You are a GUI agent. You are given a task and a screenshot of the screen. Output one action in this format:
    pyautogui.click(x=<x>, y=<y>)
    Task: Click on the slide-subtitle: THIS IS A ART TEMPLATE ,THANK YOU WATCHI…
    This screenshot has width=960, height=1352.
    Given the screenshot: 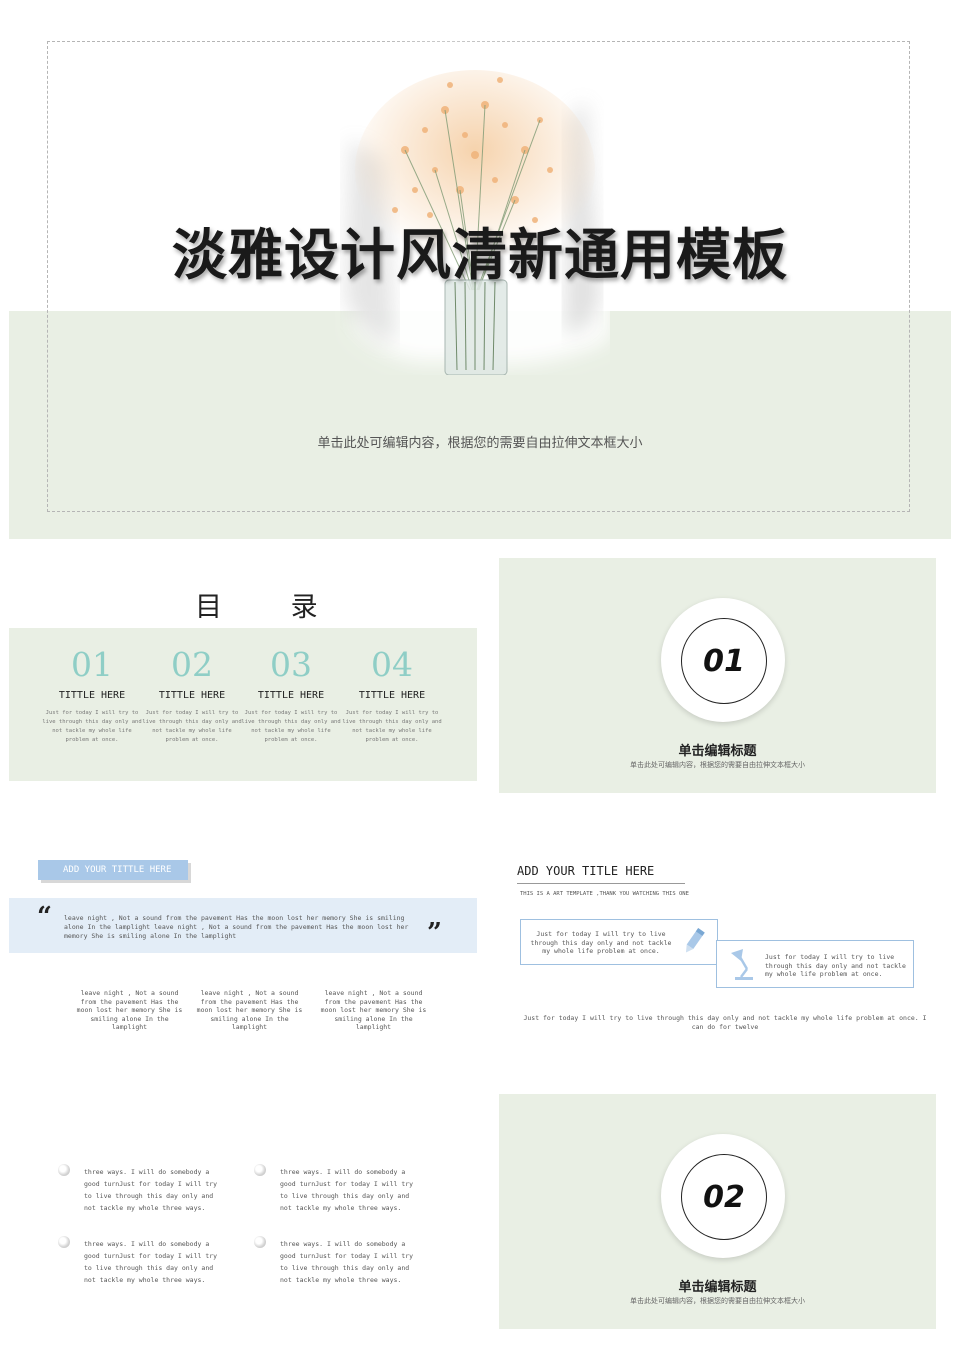 What is the action you would take?
    pyautogui.click(x=604, y=894)
    